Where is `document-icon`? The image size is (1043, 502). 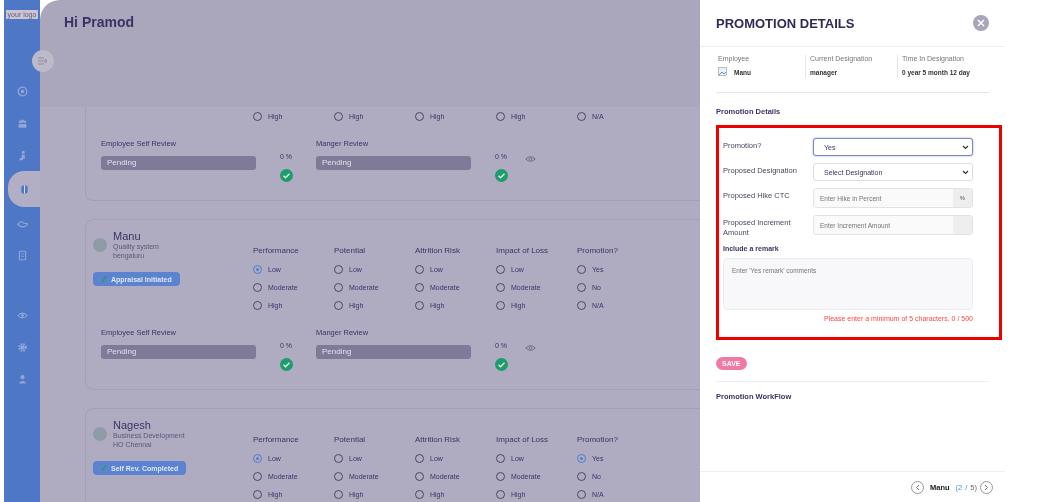 document-icon is located at coordinates (22, 255).